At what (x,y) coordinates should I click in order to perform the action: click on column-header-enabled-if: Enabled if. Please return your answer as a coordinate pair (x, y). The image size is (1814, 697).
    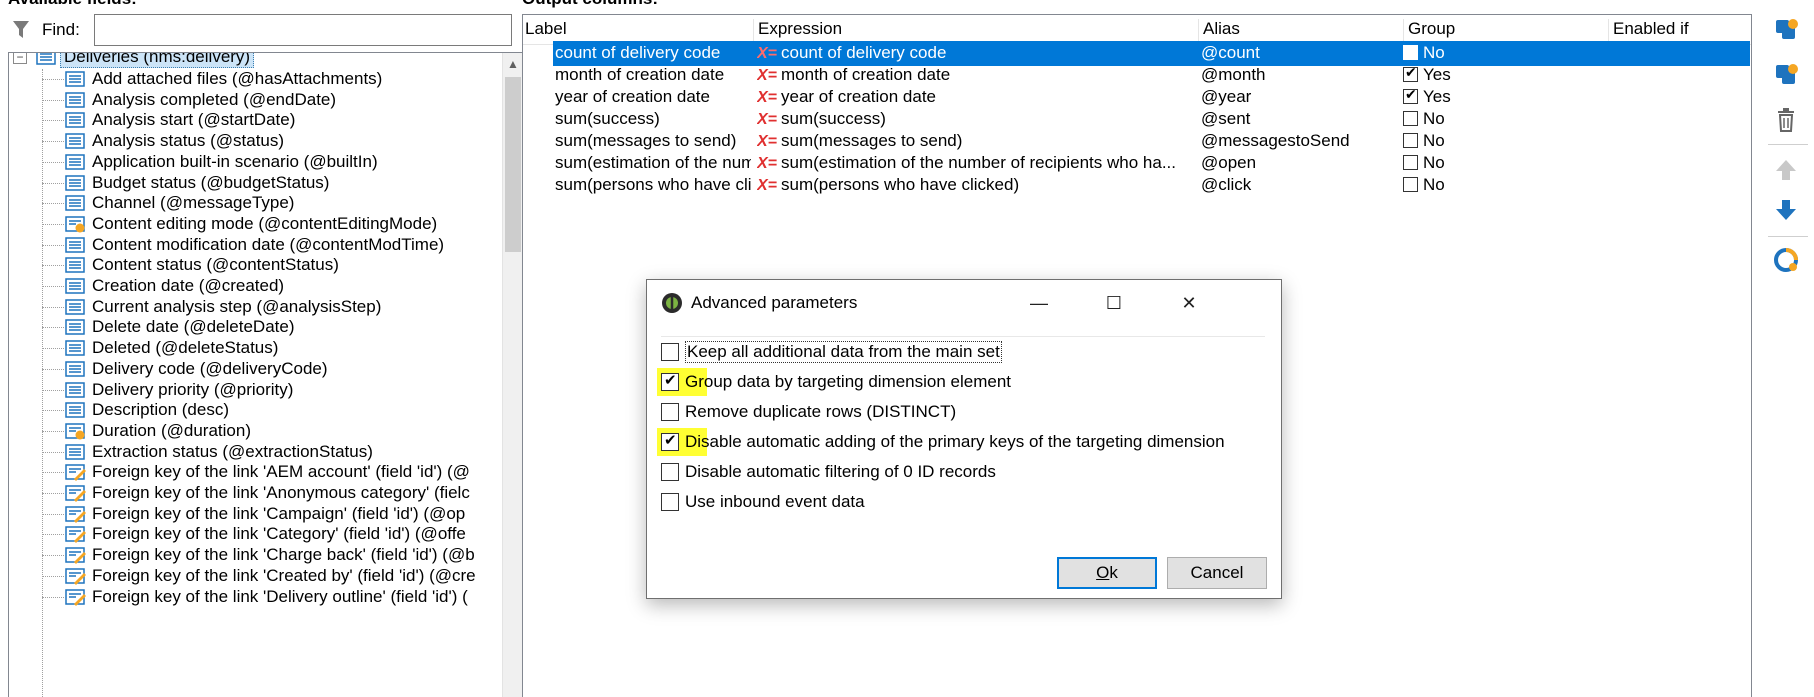
    Looking at the image, I should click on (1680, 30).